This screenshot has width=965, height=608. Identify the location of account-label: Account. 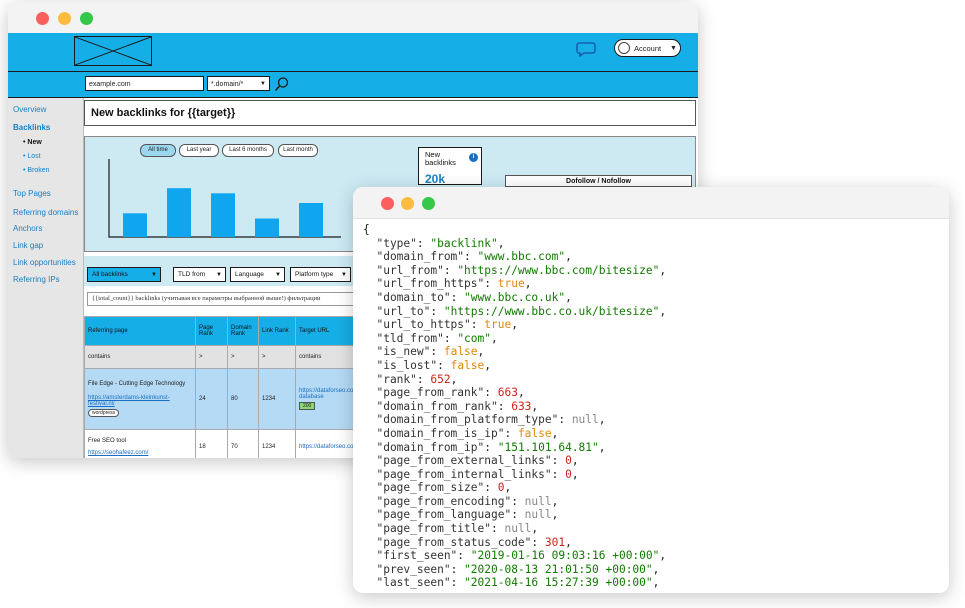
(648, 48).